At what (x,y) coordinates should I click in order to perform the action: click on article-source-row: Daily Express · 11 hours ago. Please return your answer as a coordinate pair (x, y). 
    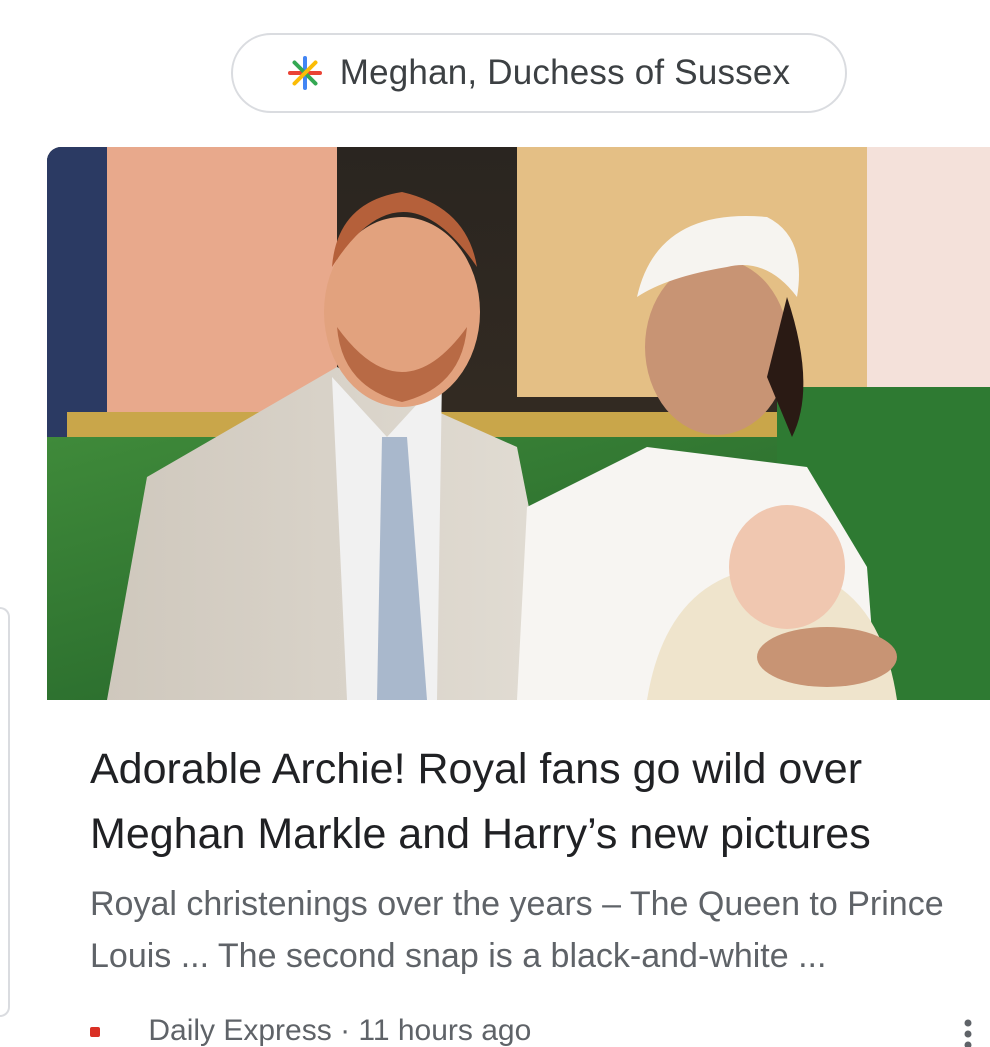
    Looking at the image, I should click on (540, 1030).